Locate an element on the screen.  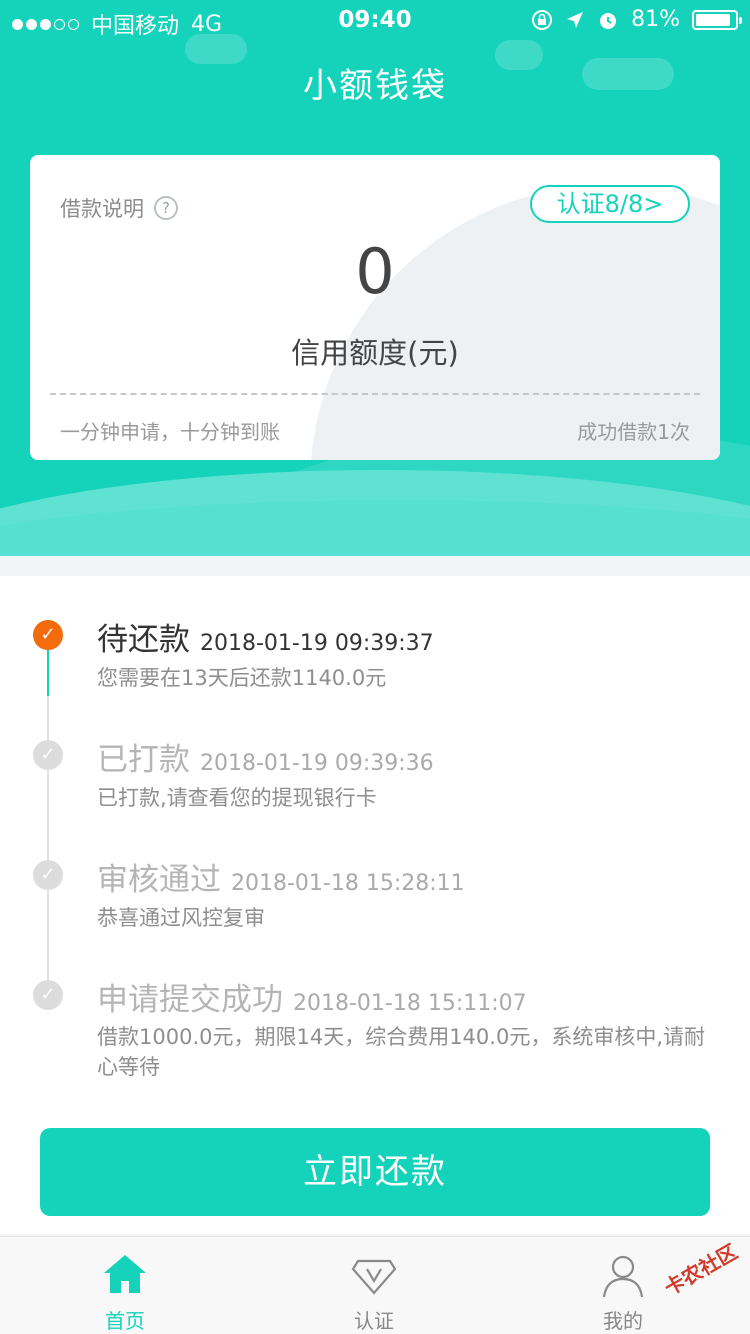
slogan-text: 一分钟申请，十分钟到账 is located at coordinates (170, 432).